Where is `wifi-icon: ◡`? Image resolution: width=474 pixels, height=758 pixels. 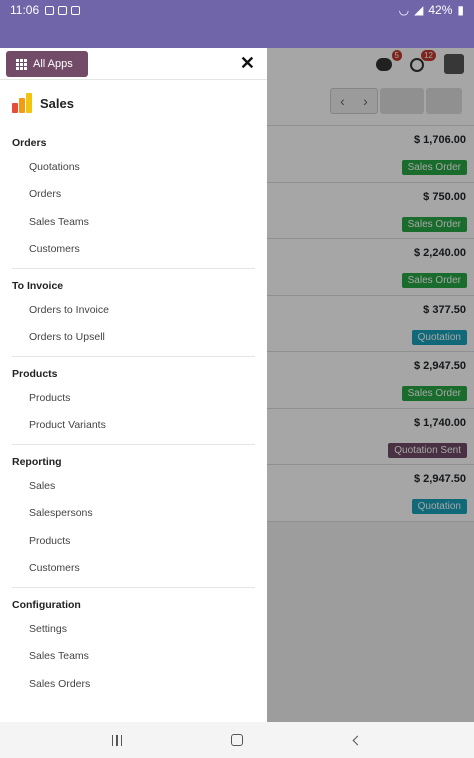 wifi-icon: ◡ is located at coordinates (404, 10).